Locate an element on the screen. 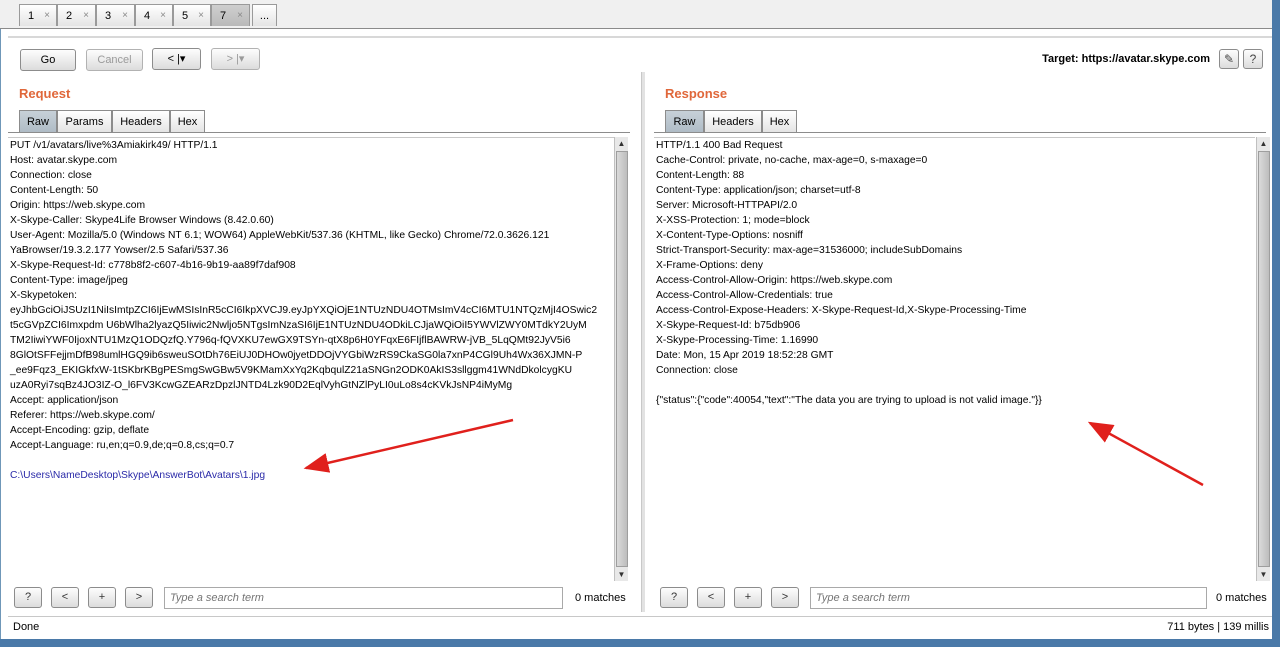 This screenshot has width=1280, height=647. tab-3: 3 × is located at coordinates (115, 15).